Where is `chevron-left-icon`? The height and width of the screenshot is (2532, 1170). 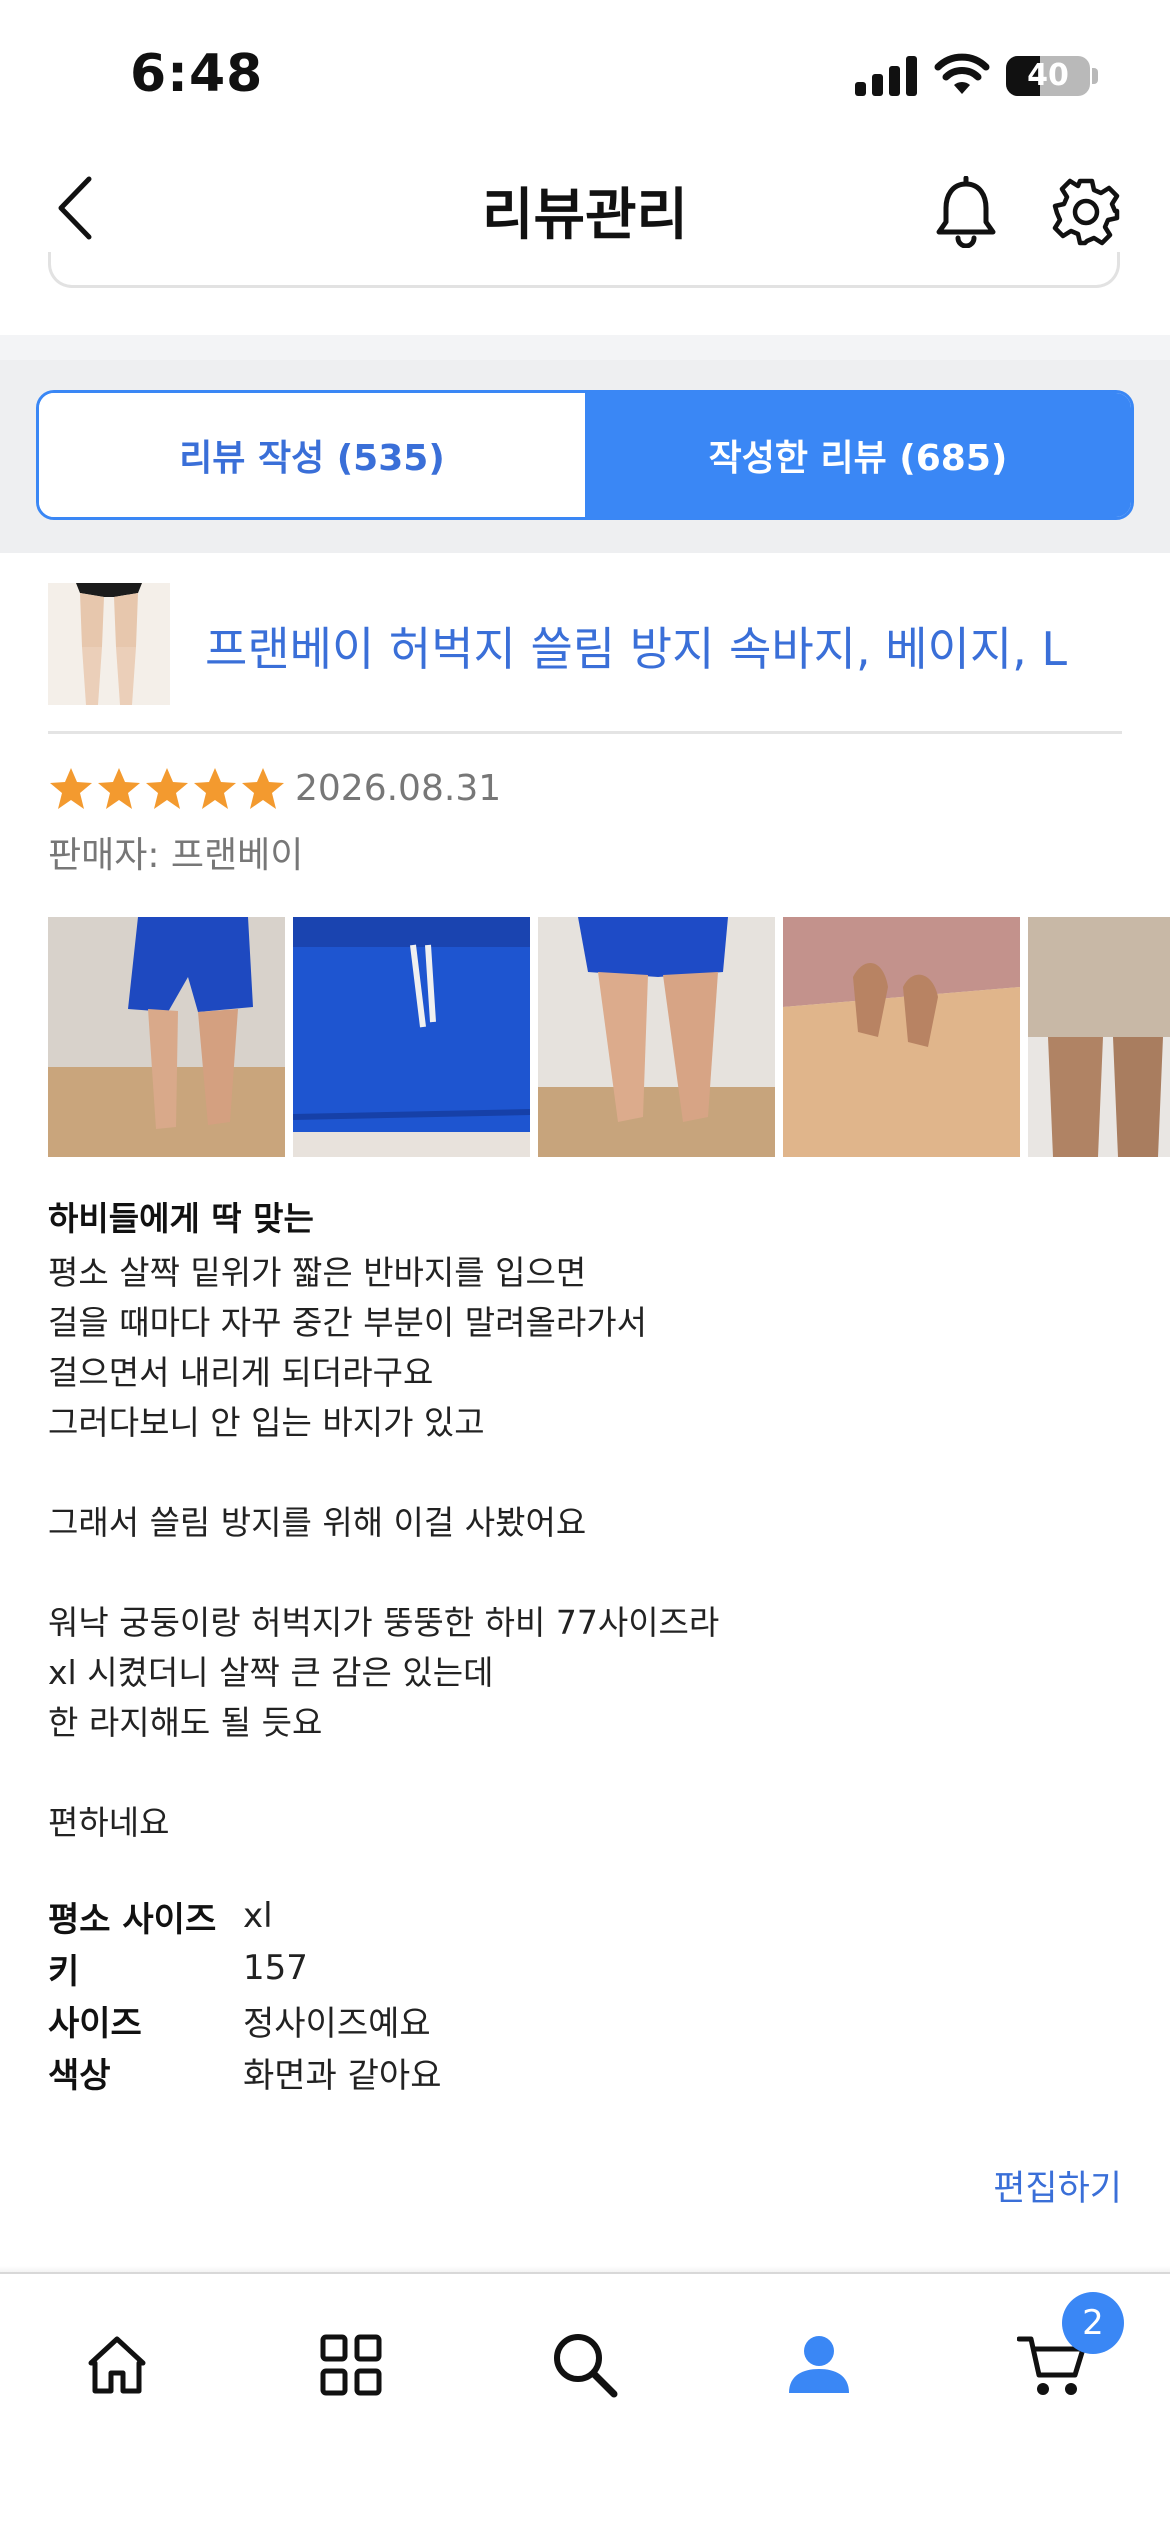
chevron-left-icon is located at coordinates (75, 208).